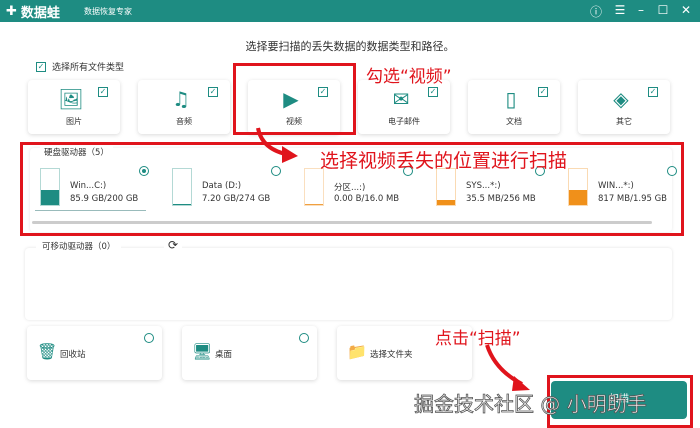 The width and height of the screenshot is (700, 428). Describe the element at coordinates (504, 365) in the screenshot. I see `arrow-to-scan` at that location.